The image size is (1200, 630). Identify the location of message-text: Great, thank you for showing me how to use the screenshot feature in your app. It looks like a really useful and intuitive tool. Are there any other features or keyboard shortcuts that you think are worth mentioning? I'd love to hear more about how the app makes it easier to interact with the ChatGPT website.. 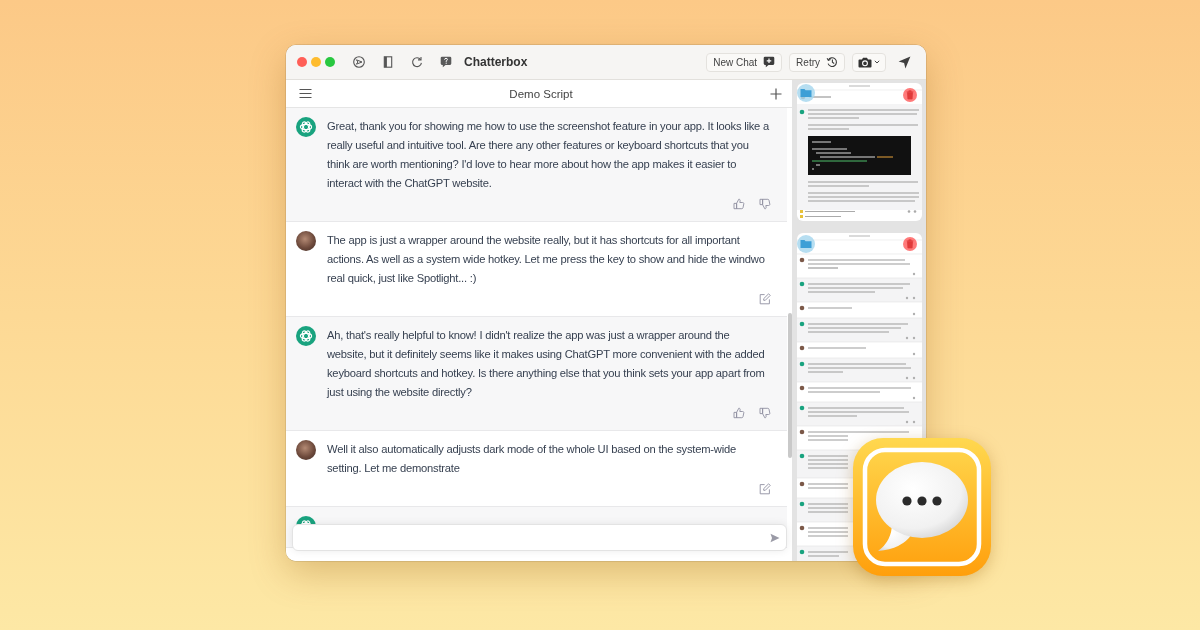
(548, 155).